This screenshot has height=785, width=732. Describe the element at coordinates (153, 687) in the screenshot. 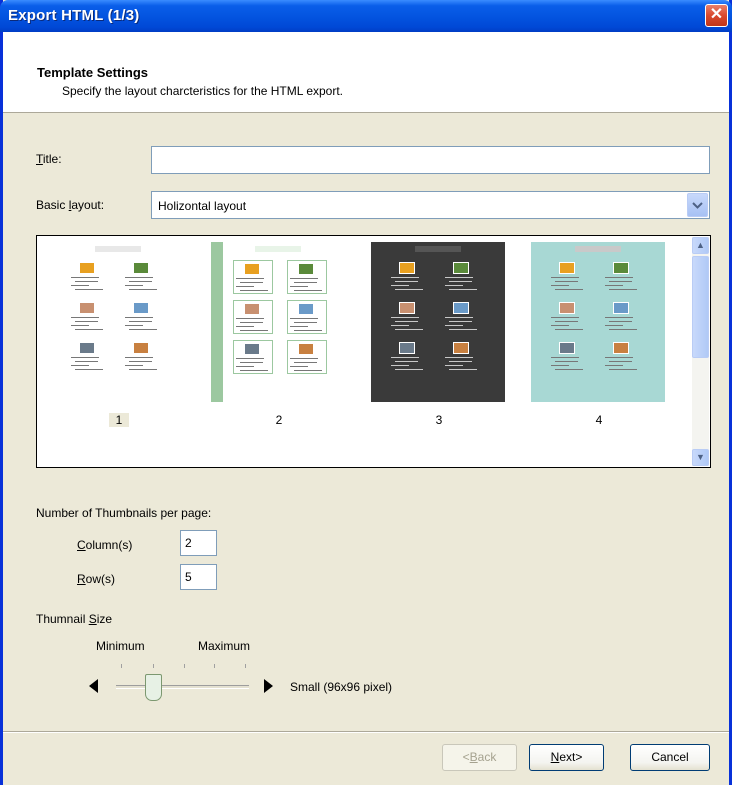

I see `slider-thumb` at that location.